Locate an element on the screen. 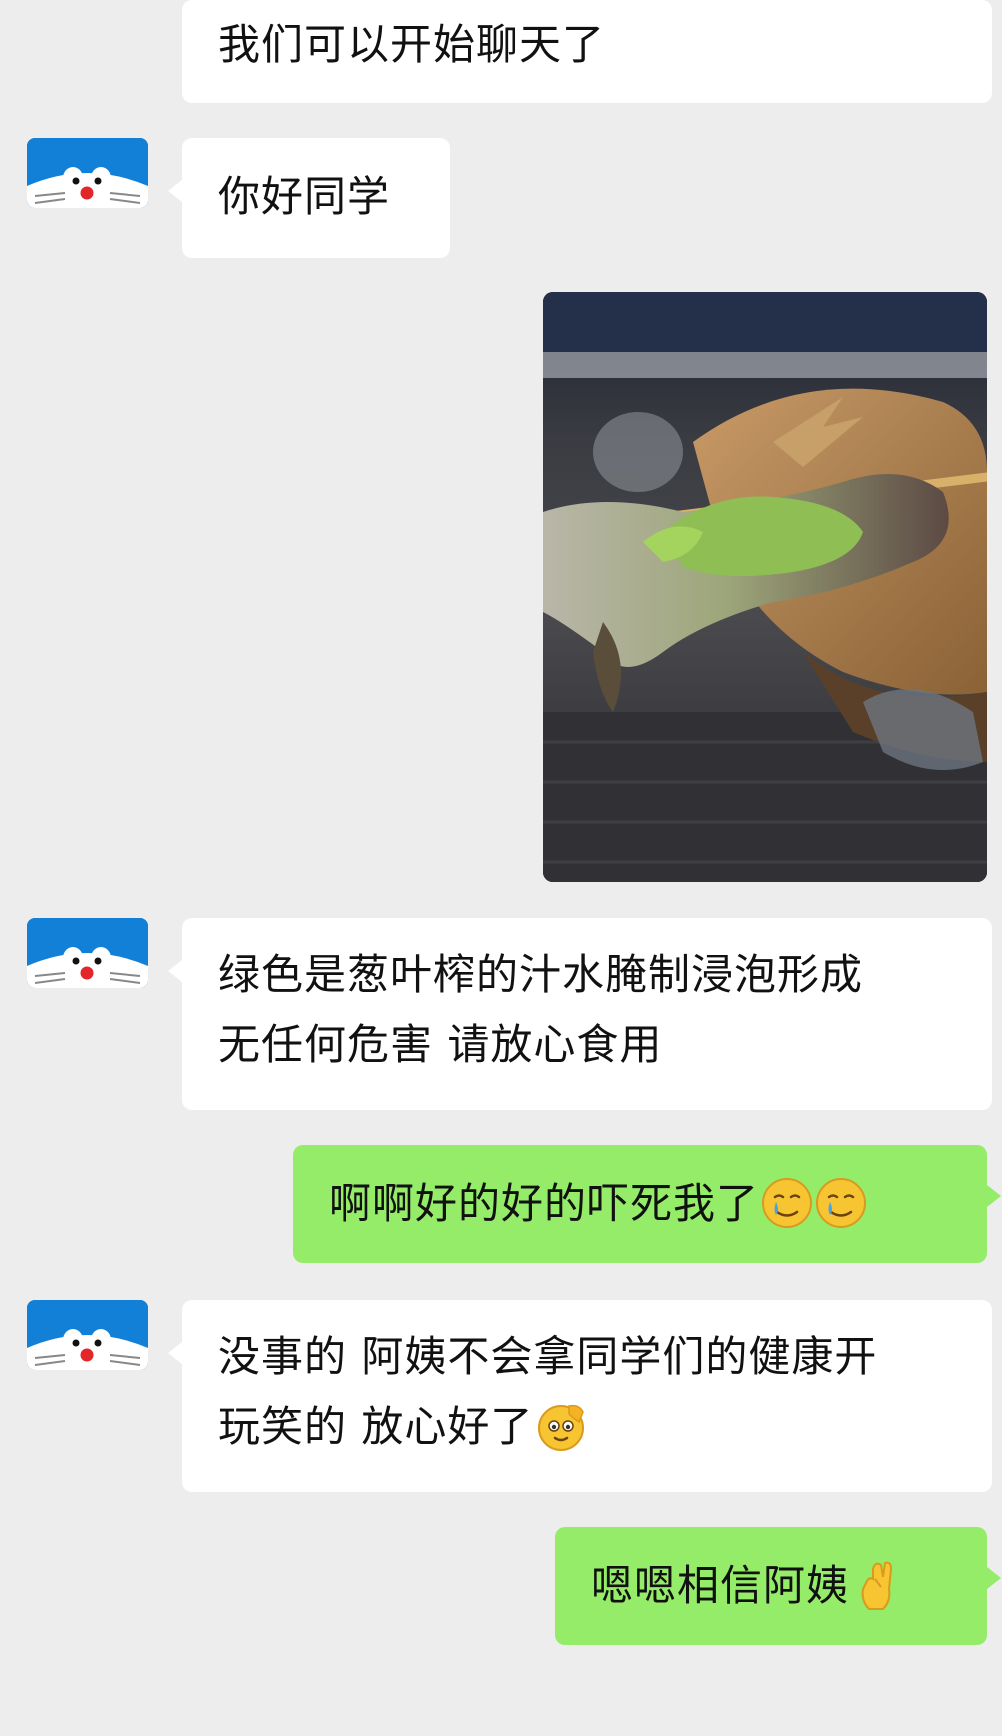  message-text-line: 没事的 阿姨不会拿同学们的健康开 is located at coordinates (548, 1356).